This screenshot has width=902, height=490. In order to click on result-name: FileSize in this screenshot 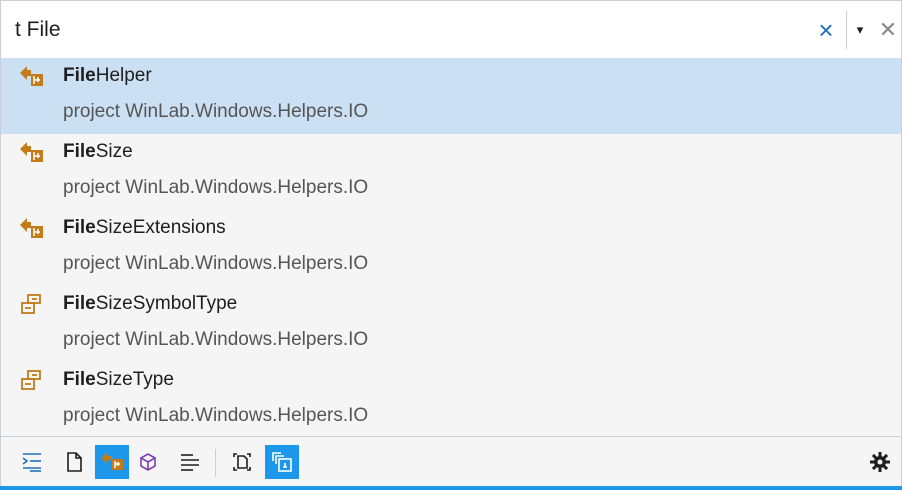, I will do `click(98, 152)`.